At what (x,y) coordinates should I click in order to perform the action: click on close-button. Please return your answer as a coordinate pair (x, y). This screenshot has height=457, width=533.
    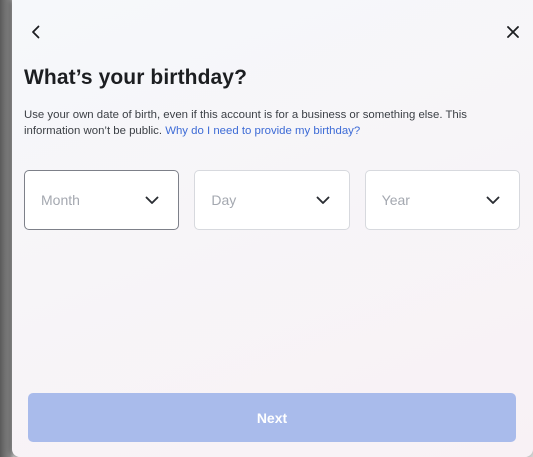
    Looking at the image, I should click on (513, 32).